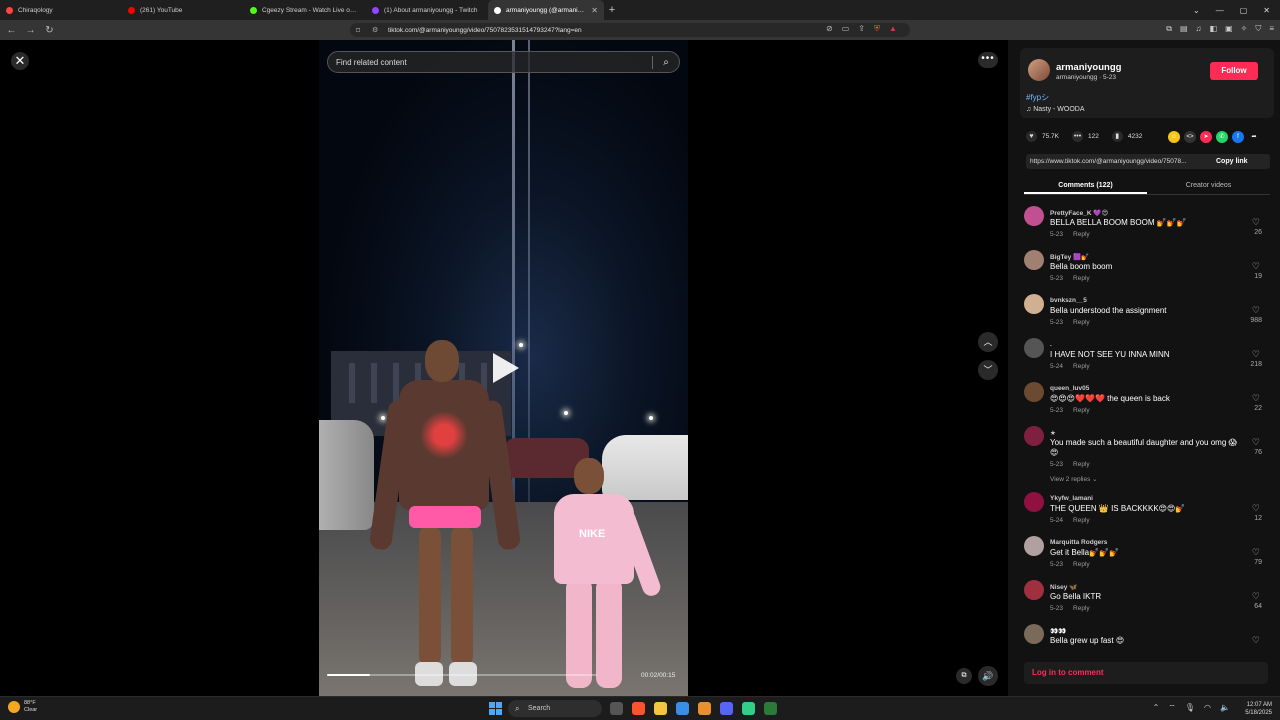  Describe the element at coordinates (1085, 136) in the screenshot. I see `comment-stat: ••• 122` at that location.